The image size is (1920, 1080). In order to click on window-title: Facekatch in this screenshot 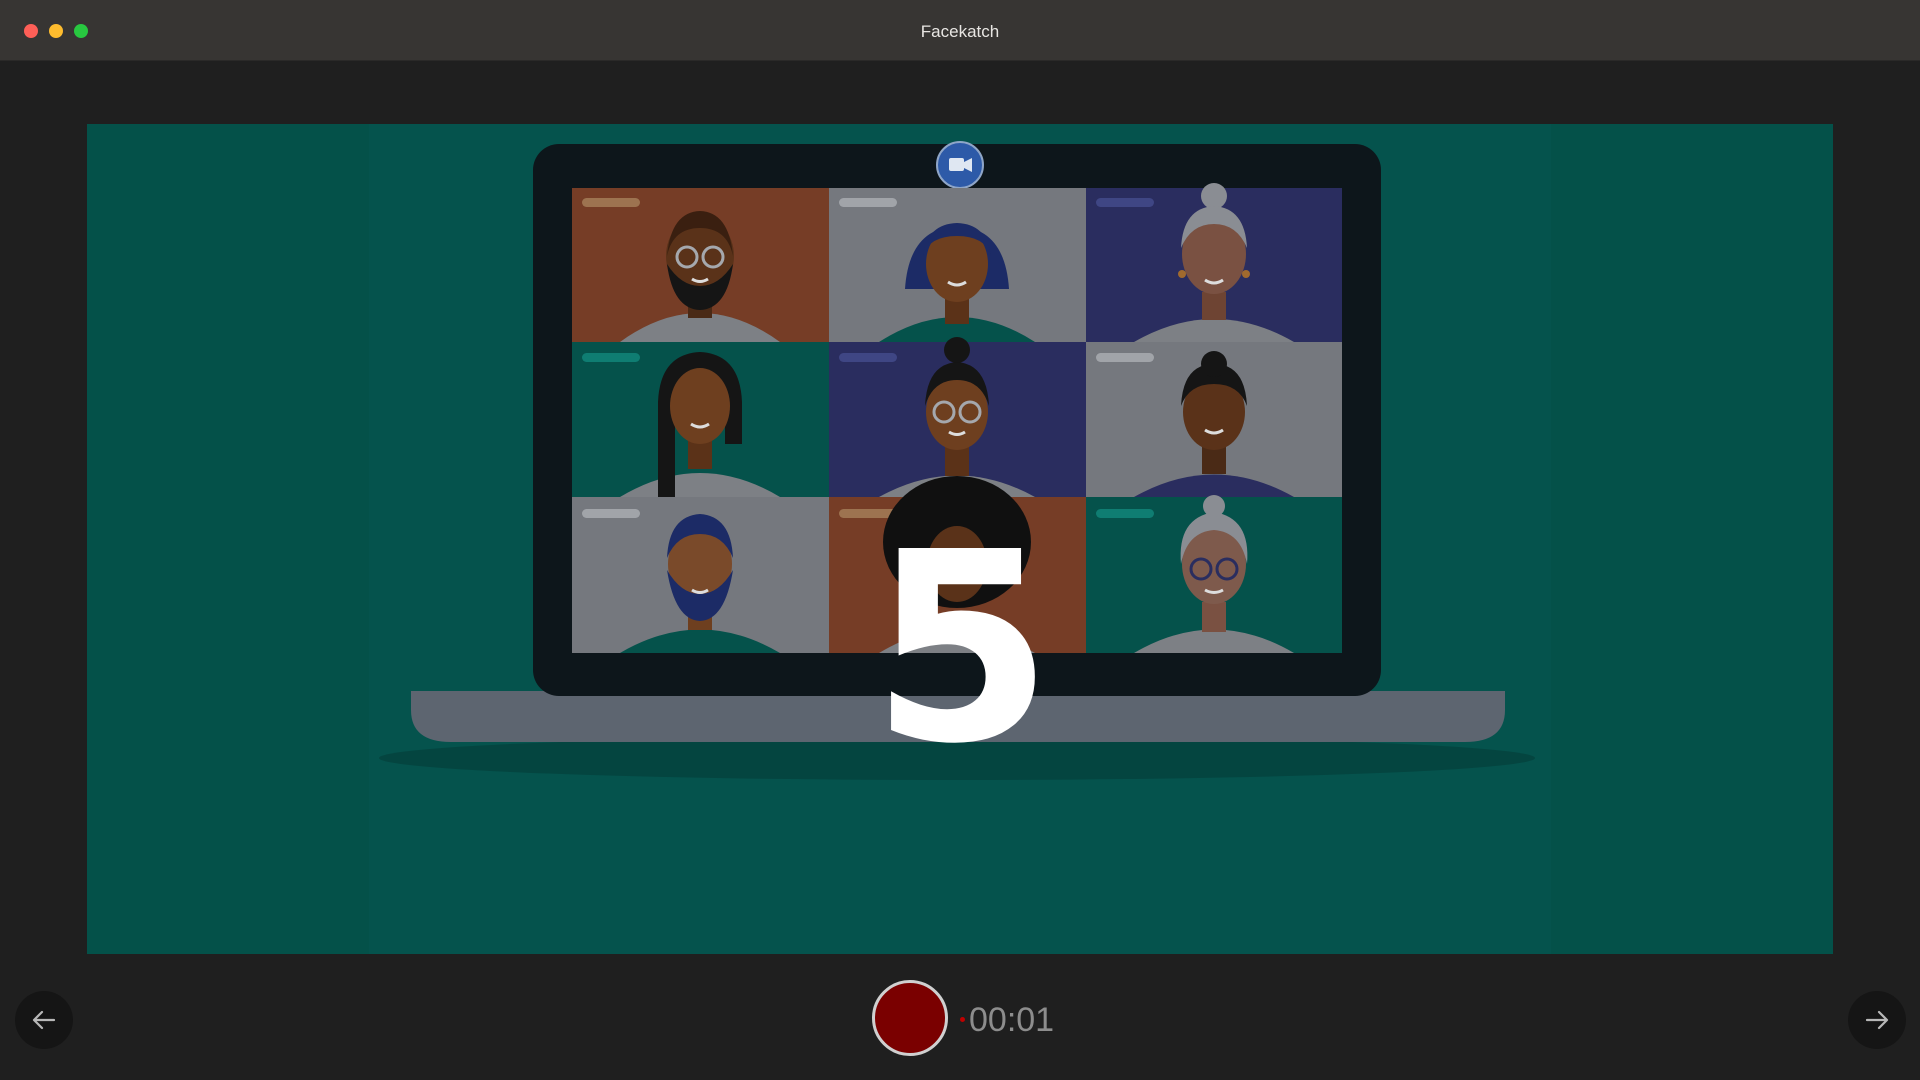, I will do `click(960, 31)`.